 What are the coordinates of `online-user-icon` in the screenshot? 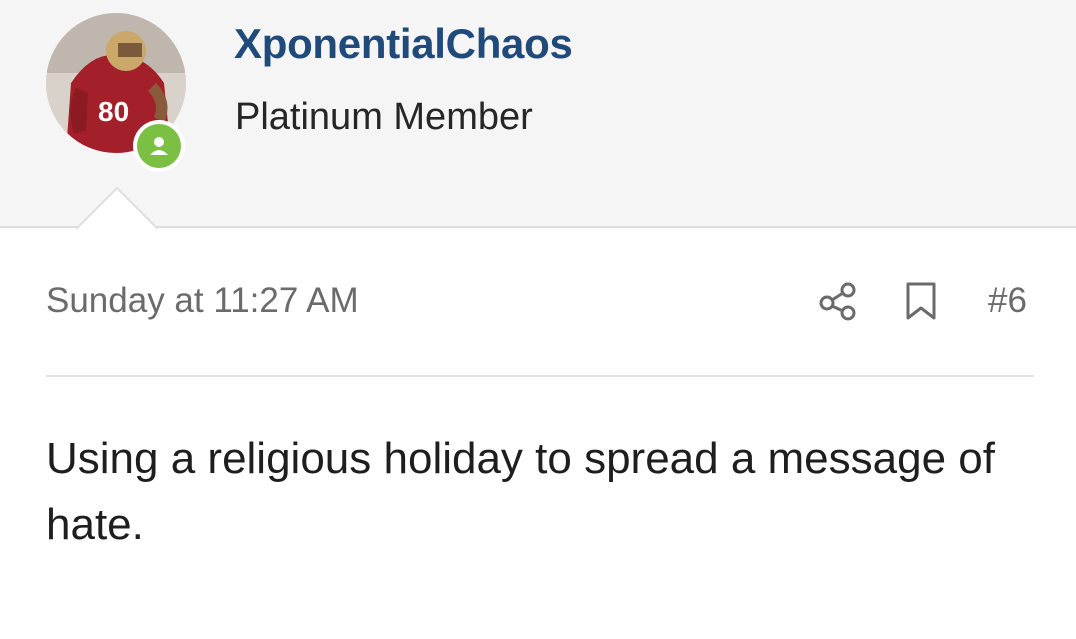 It's located at (159, 146).